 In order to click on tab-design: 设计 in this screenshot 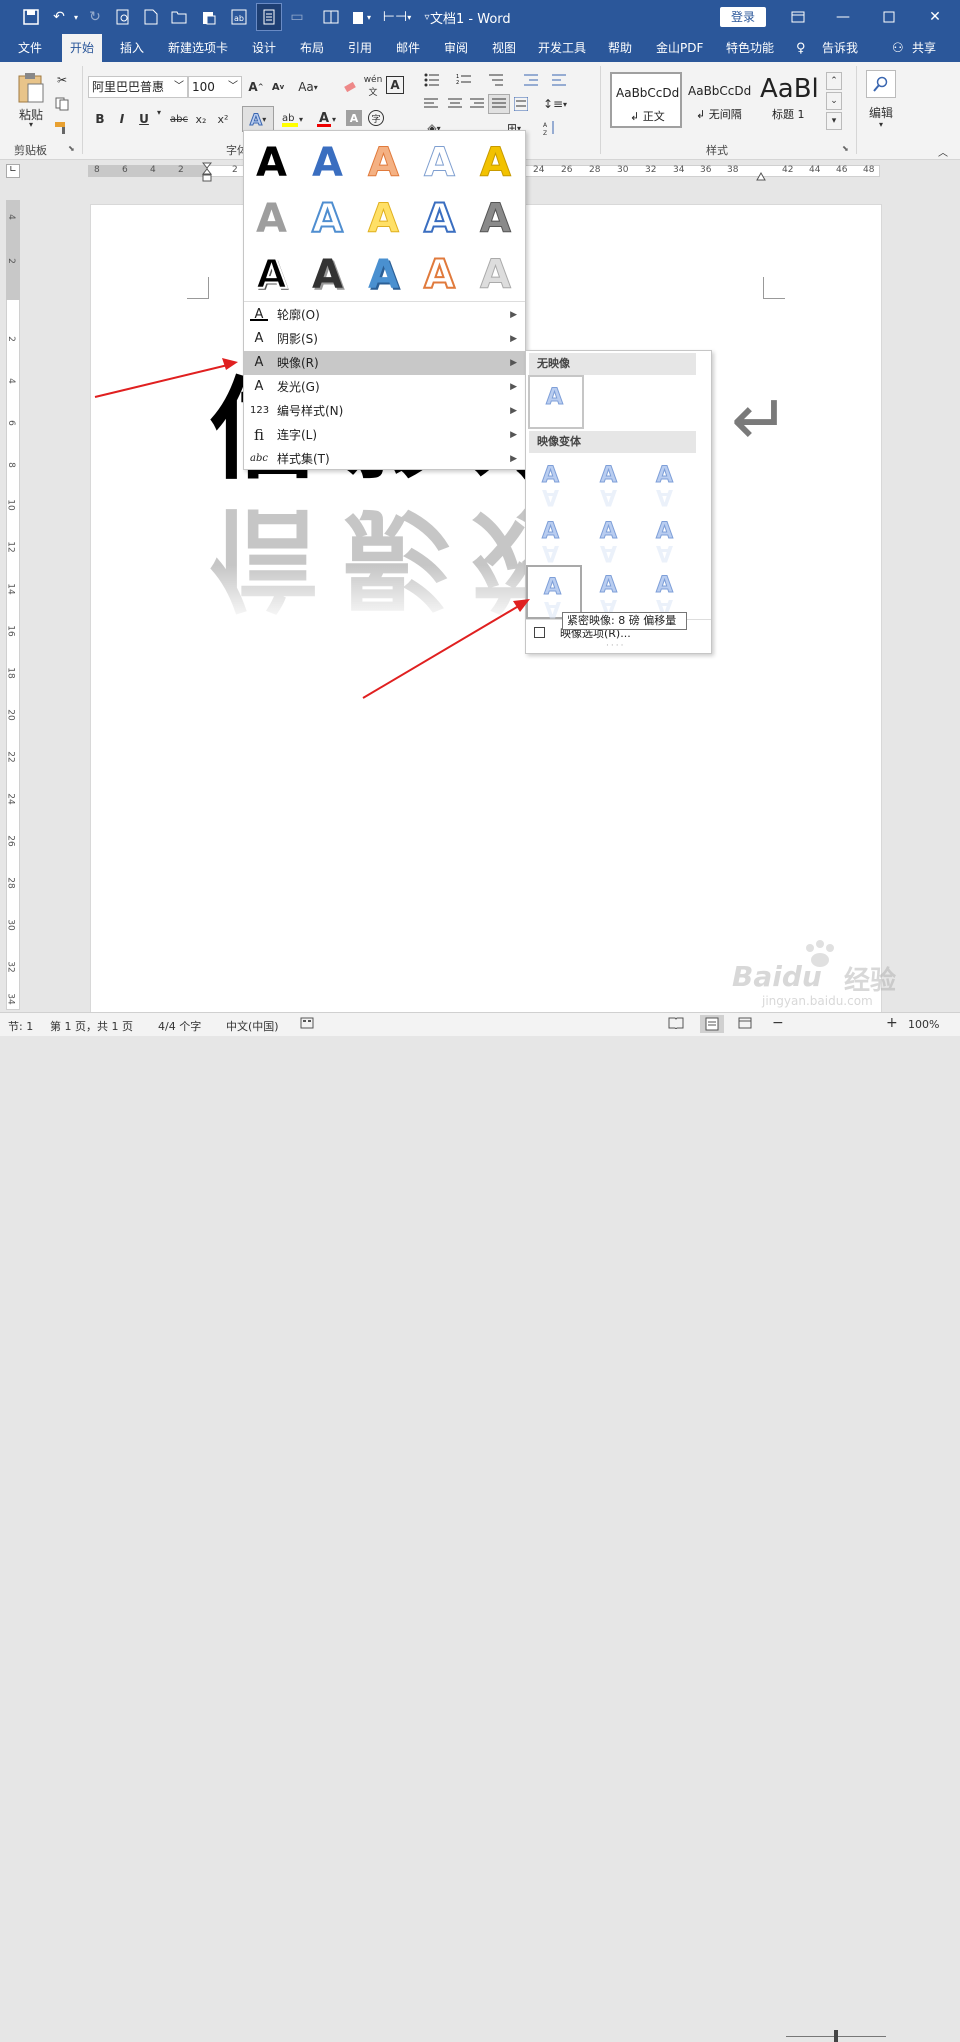, I will do `click(264, 48)`.